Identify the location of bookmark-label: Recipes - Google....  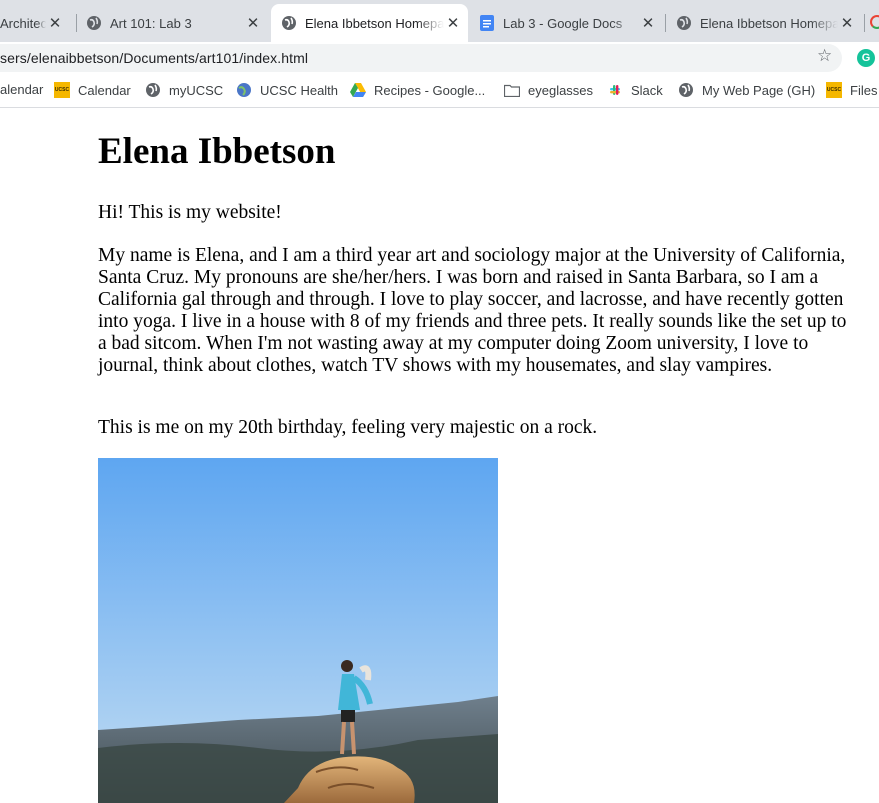
(430, 90).